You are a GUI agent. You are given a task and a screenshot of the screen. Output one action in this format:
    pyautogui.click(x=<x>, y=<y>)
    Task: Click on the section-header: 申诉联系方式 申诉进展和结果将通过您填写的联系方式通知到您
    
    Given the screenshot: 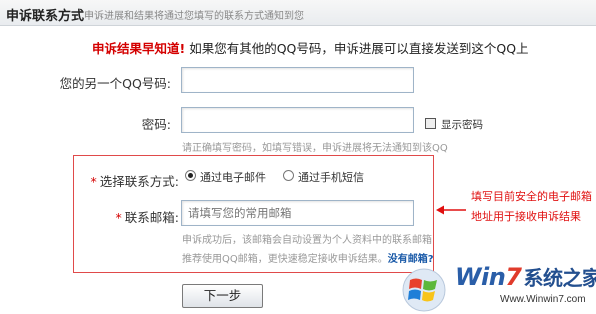 What is the action you would take?
    pyautogui.click(x=298, y=13)
    